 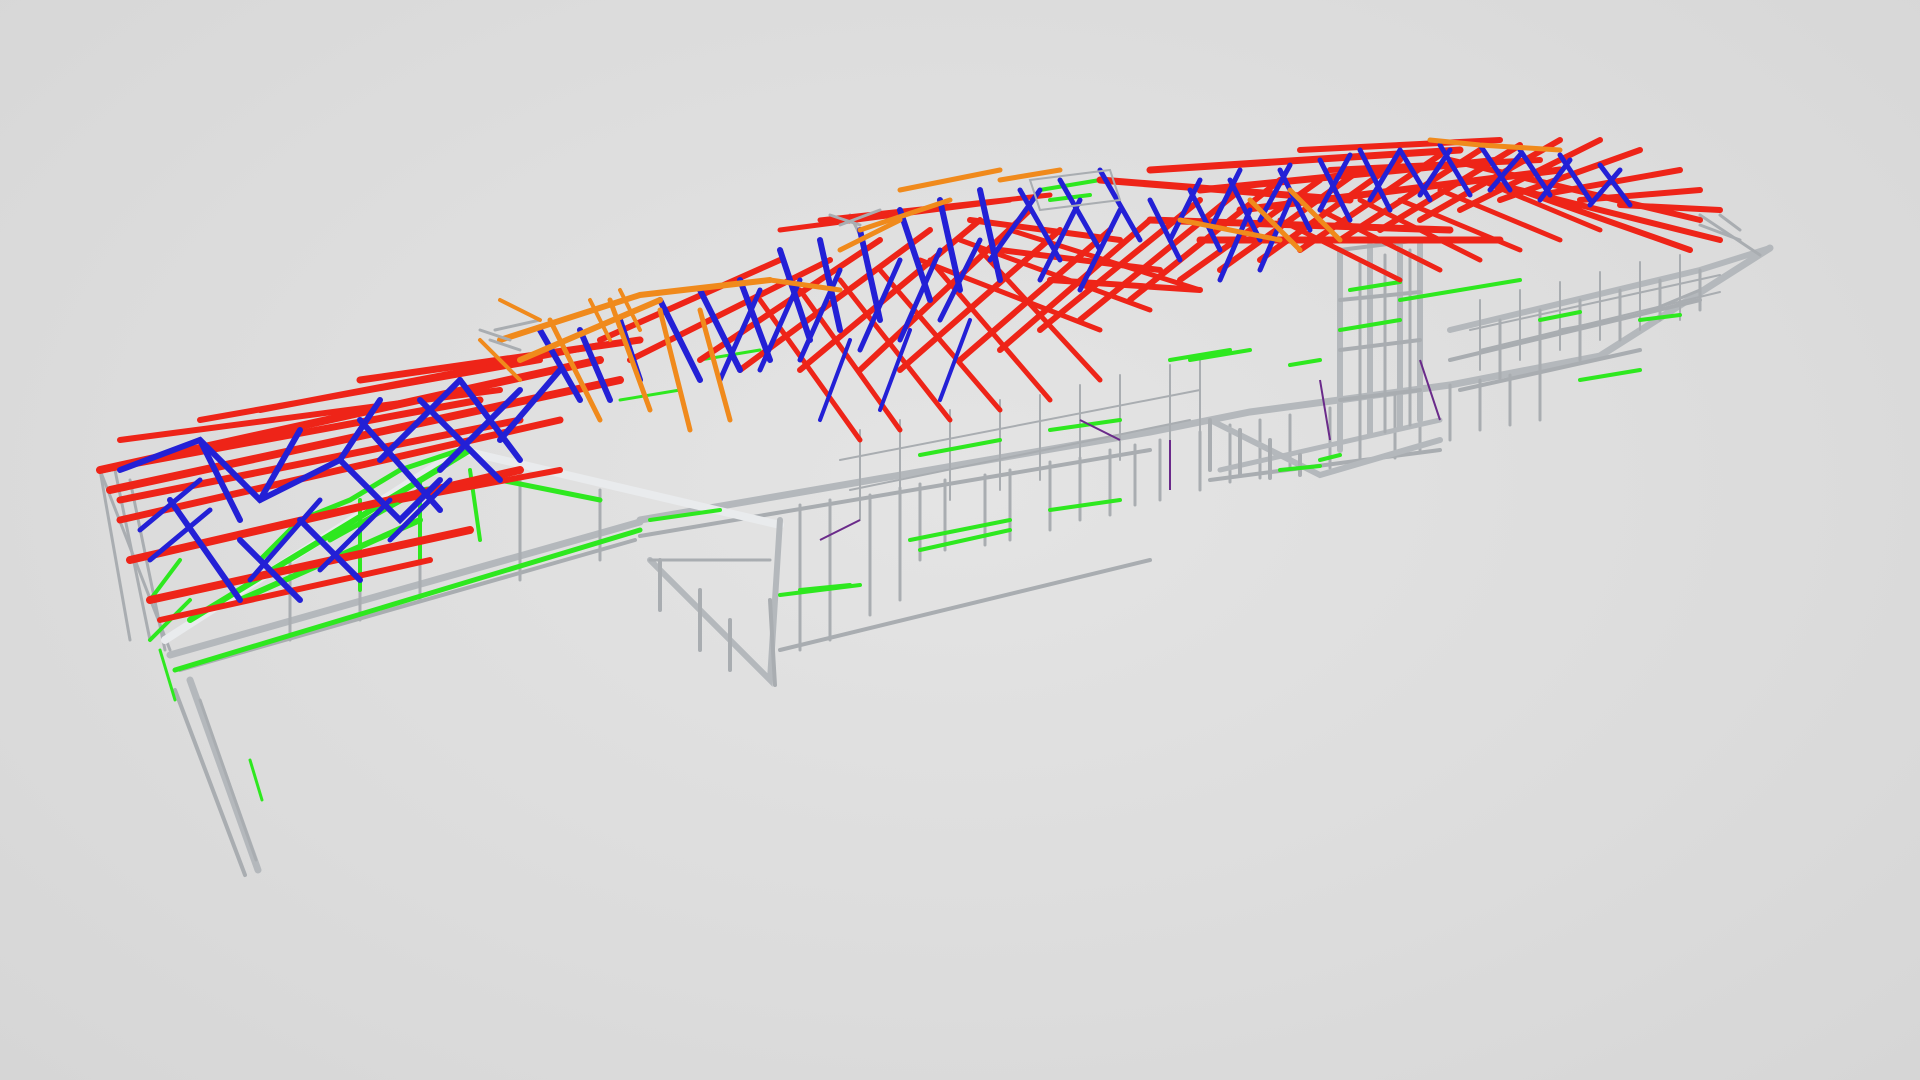 I want to click on bracing, so click(x=1130, y=450).